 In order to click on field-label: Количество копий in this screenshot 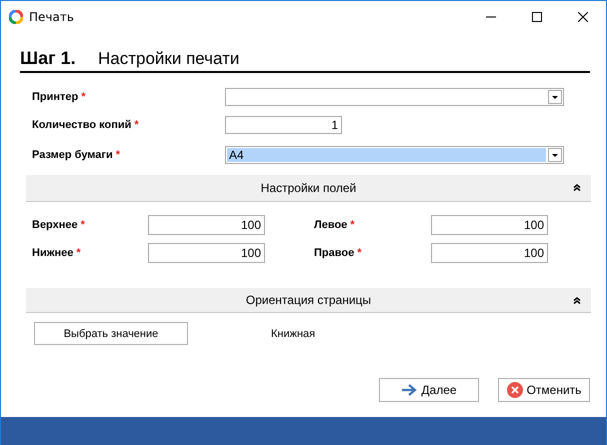, I will do `click(82, 125)`.